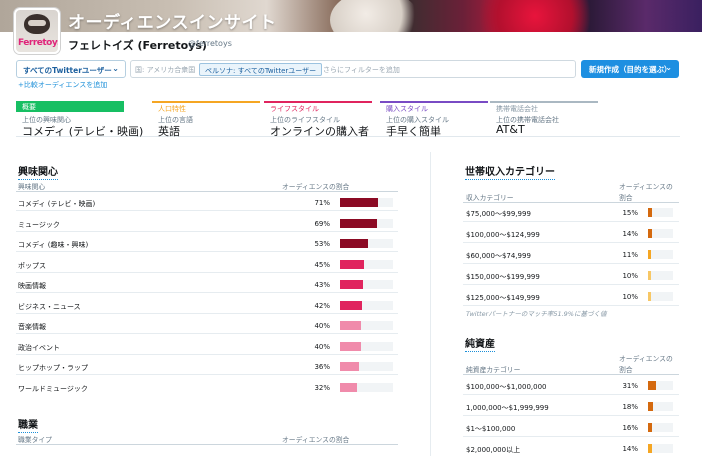 The image size is (702, 456). I want to click on avatar-logo-text: Ferretoys, so click(39, 43).